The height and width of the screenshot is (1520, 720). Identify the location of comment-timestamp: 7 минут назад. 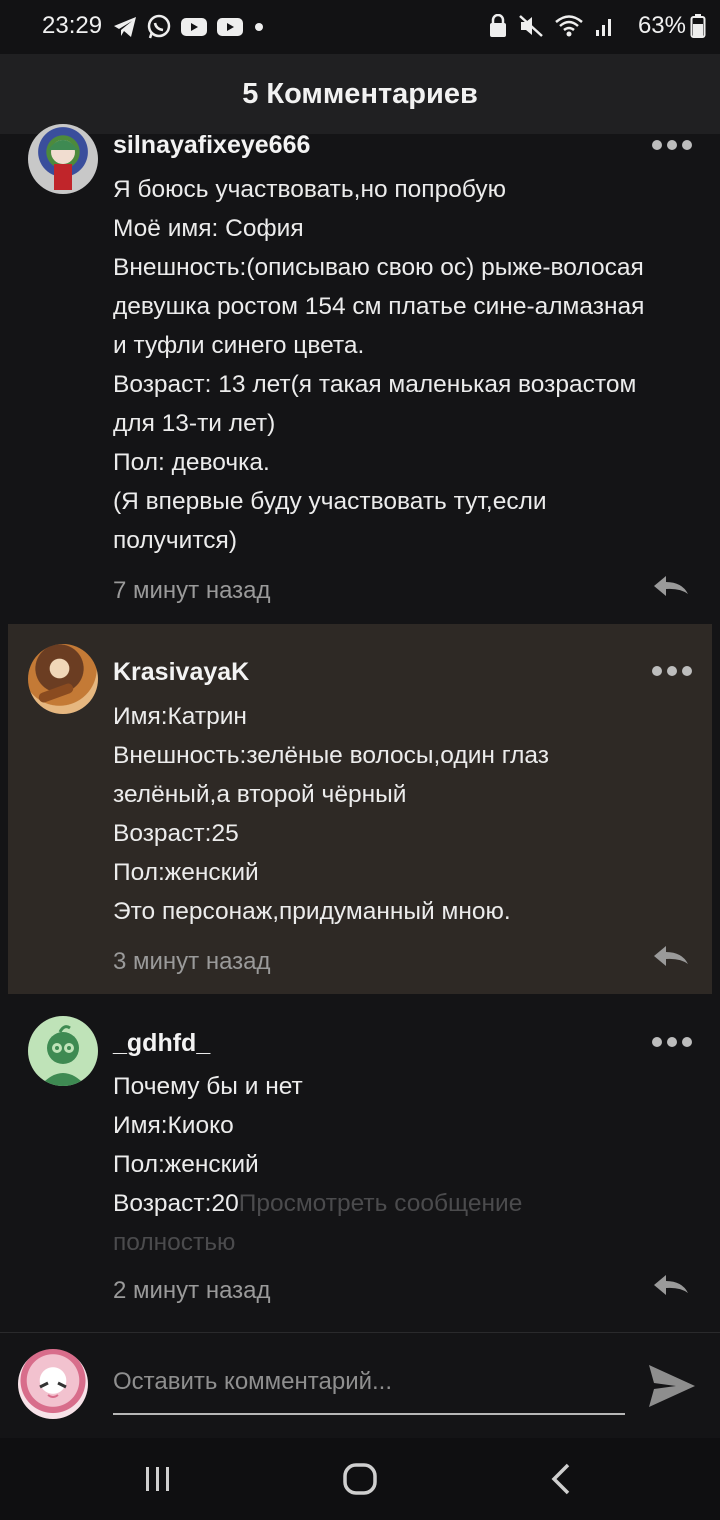
(192, 590).